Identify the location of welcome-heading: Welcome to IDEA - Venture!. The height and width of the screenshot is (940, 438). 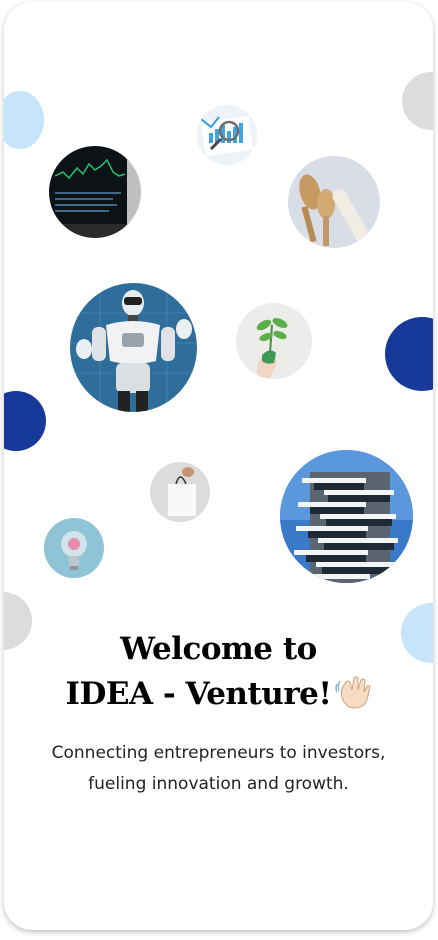
(218, 672).